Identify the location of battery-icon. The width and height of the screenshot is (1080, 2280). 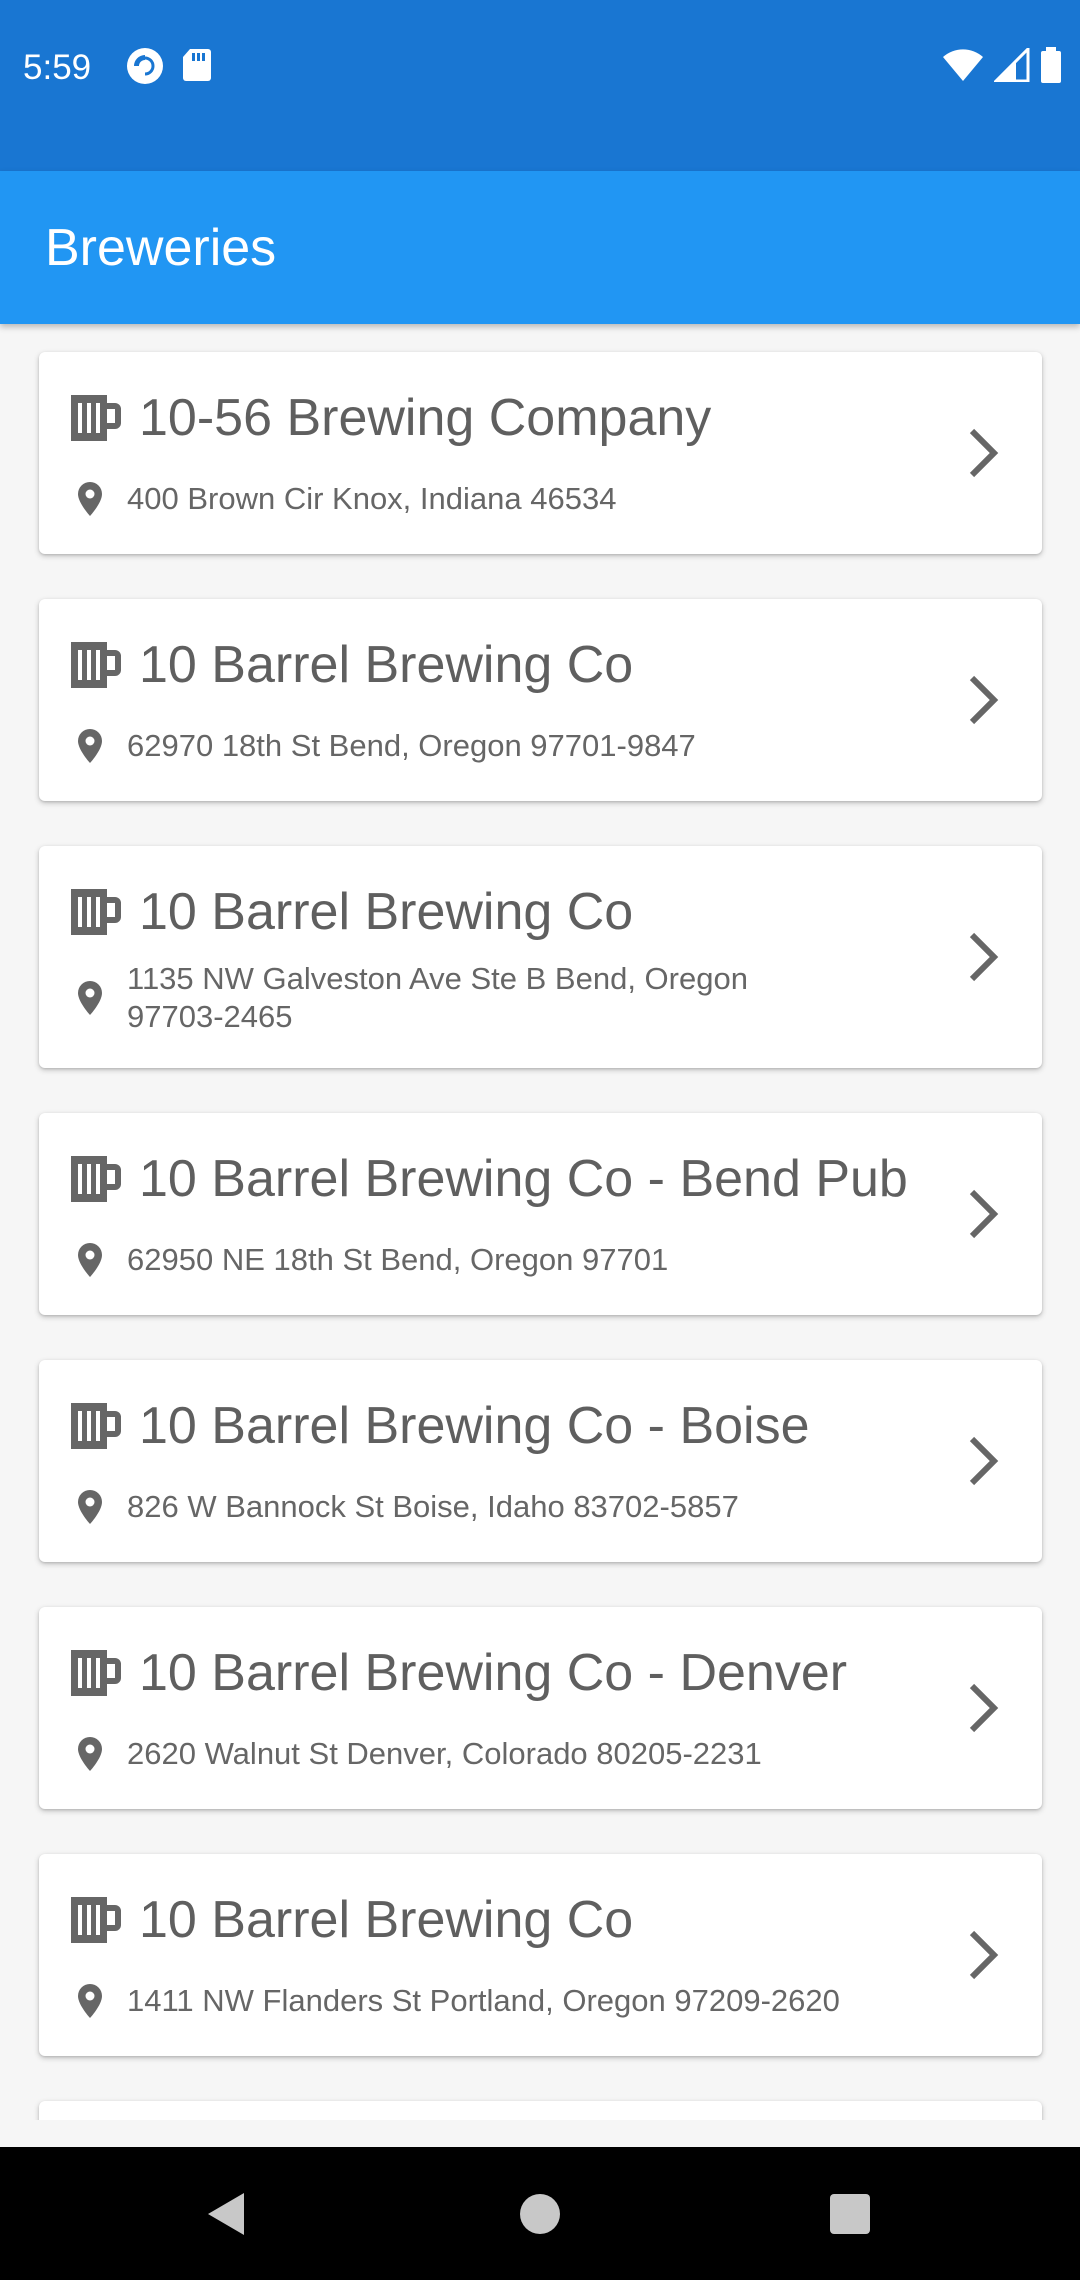
(1051, 65).